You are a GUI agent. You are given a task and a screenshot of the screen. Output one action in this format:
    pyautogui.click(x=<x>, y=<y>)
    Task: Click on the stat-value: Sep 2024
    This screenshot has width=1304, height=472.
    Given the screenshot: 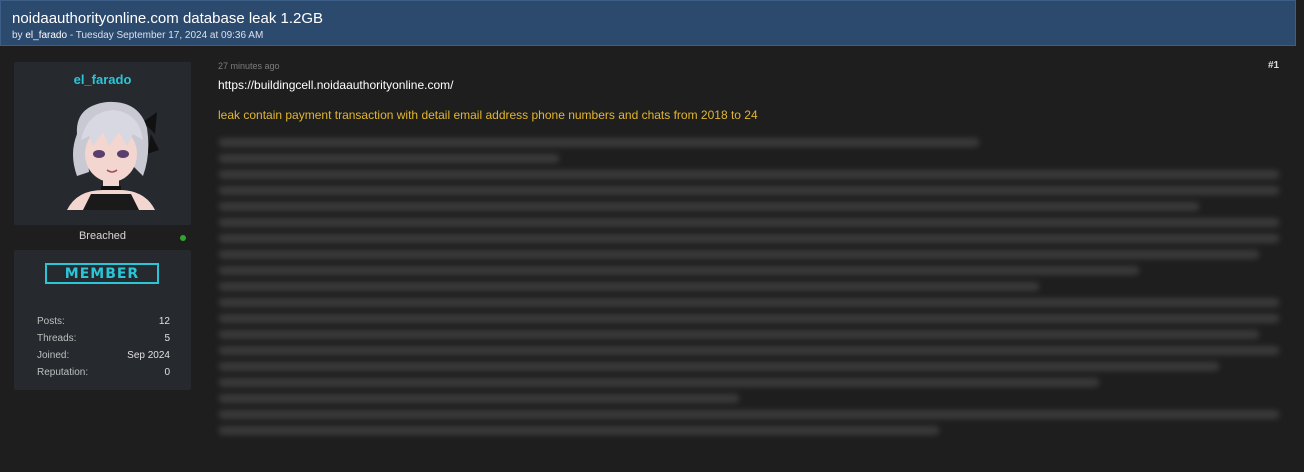 What is the action you would take?
    pyautogui.click(x=148, y=355)
    